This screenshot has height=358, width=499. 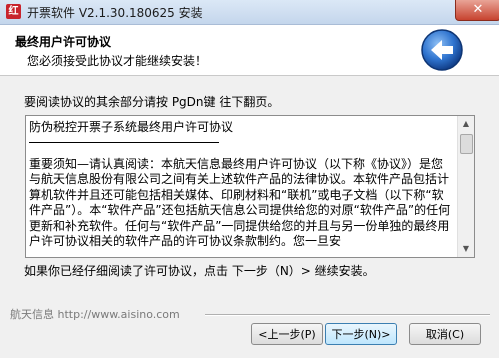 What do you see at coordinates (466, 144) in the screenshot?
I see `scroll-thumb` at bounding box center [466, 144].